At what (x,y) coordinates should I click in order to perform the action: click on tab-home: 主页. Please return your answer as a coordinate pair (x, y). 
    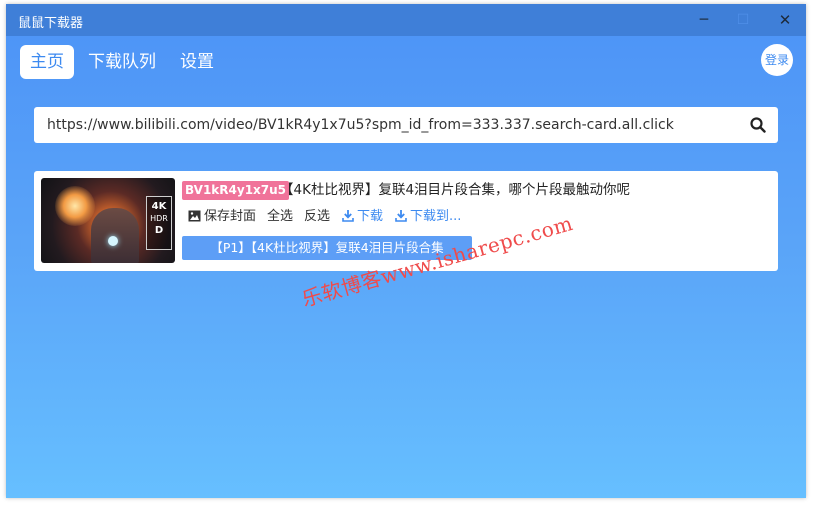
    Looking at the image, I should click on (47, 62).